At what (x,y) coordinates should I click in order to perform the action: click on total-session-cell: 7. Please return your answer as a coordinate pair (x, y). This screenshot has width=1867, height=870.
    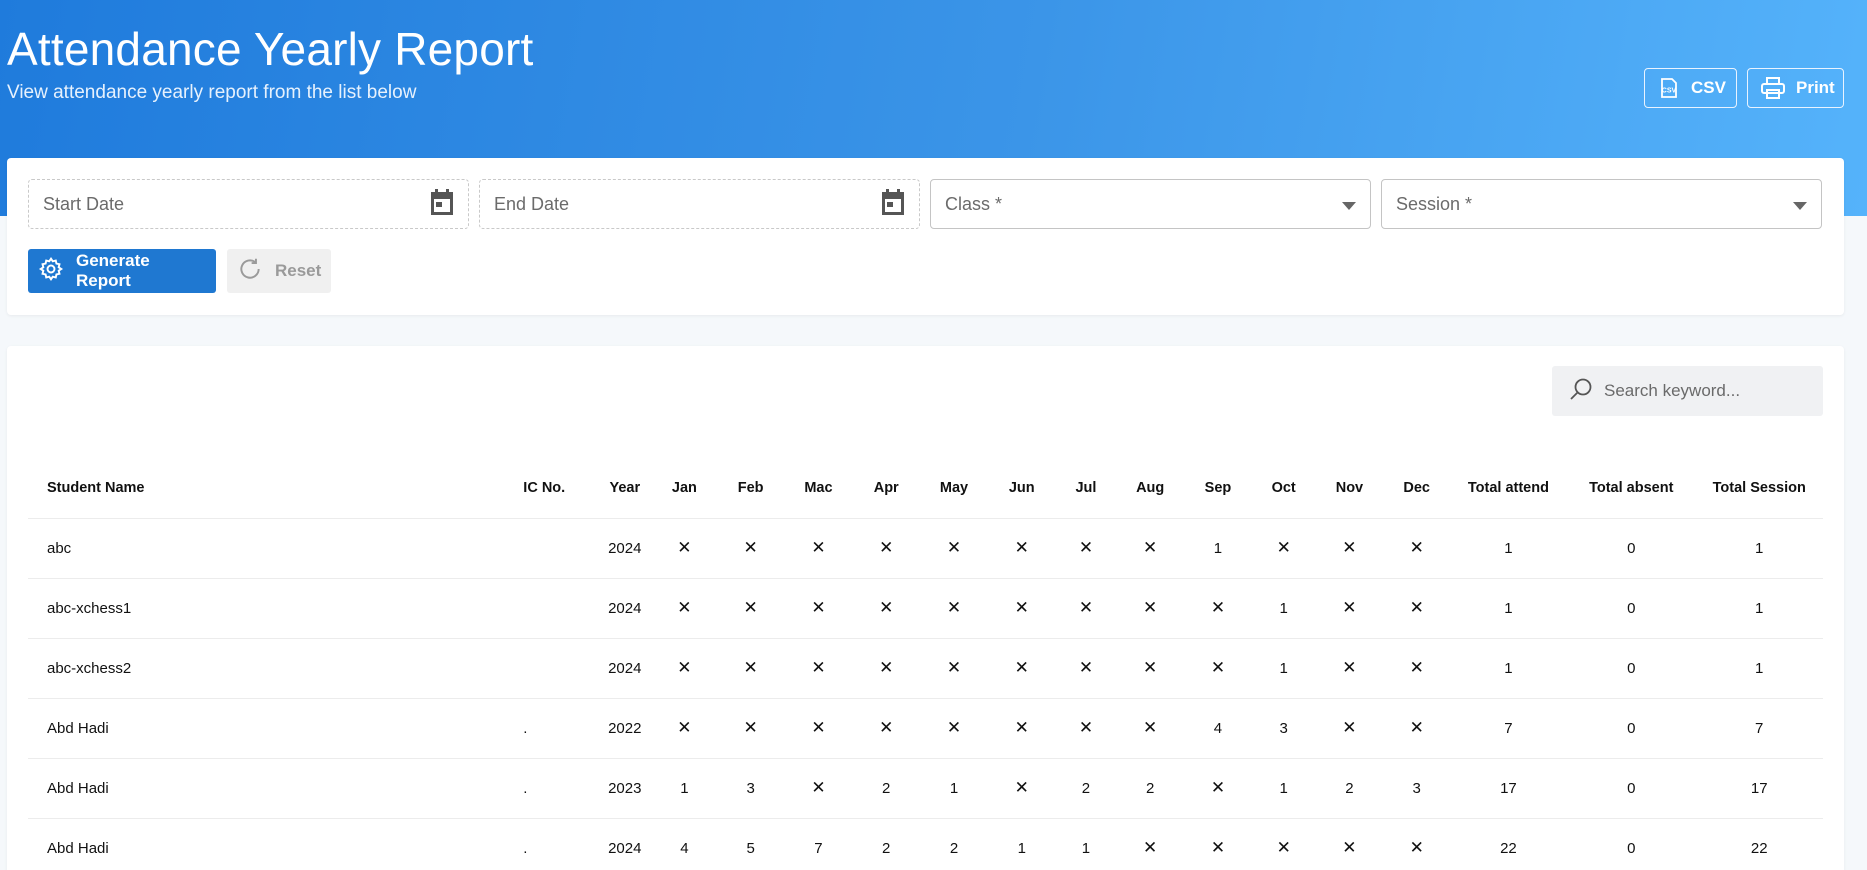
    Looking at the image, I should click on (1759, 728).